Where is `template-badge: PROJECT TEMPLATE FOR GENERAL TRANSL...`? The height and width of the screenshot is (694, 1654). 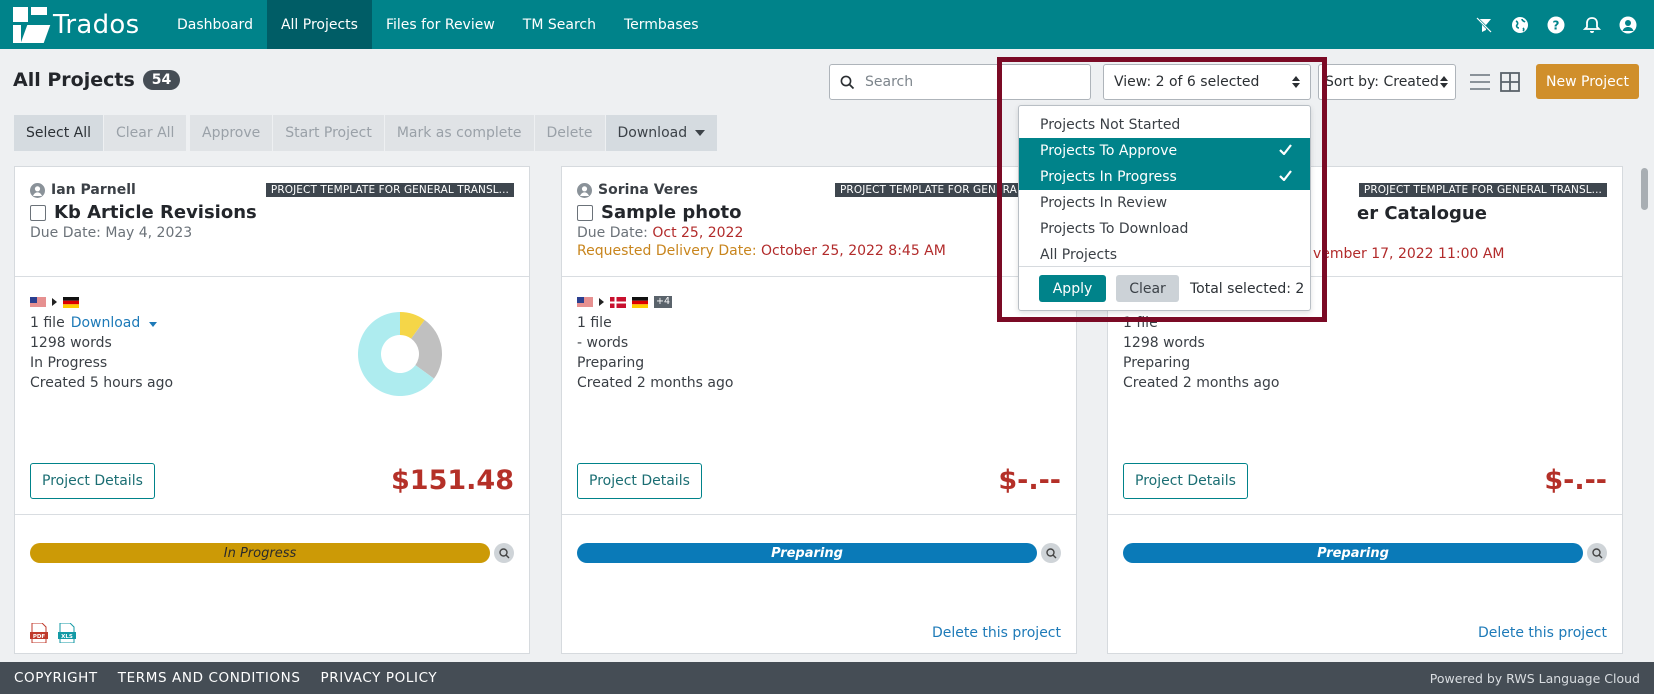
template-badge: PROJECT TEMPLATE FOR GENERAL TRANSL... is located at coordinates (1482, 190).